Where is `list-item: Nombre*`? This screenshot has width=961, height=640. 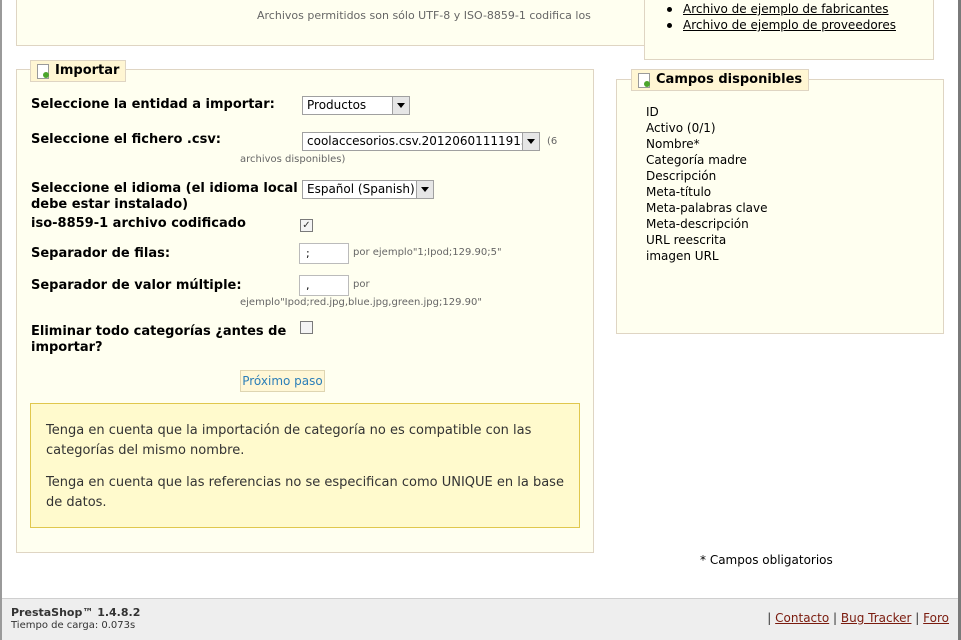 list-item: Nombre* is located at coordinates (673, 144).